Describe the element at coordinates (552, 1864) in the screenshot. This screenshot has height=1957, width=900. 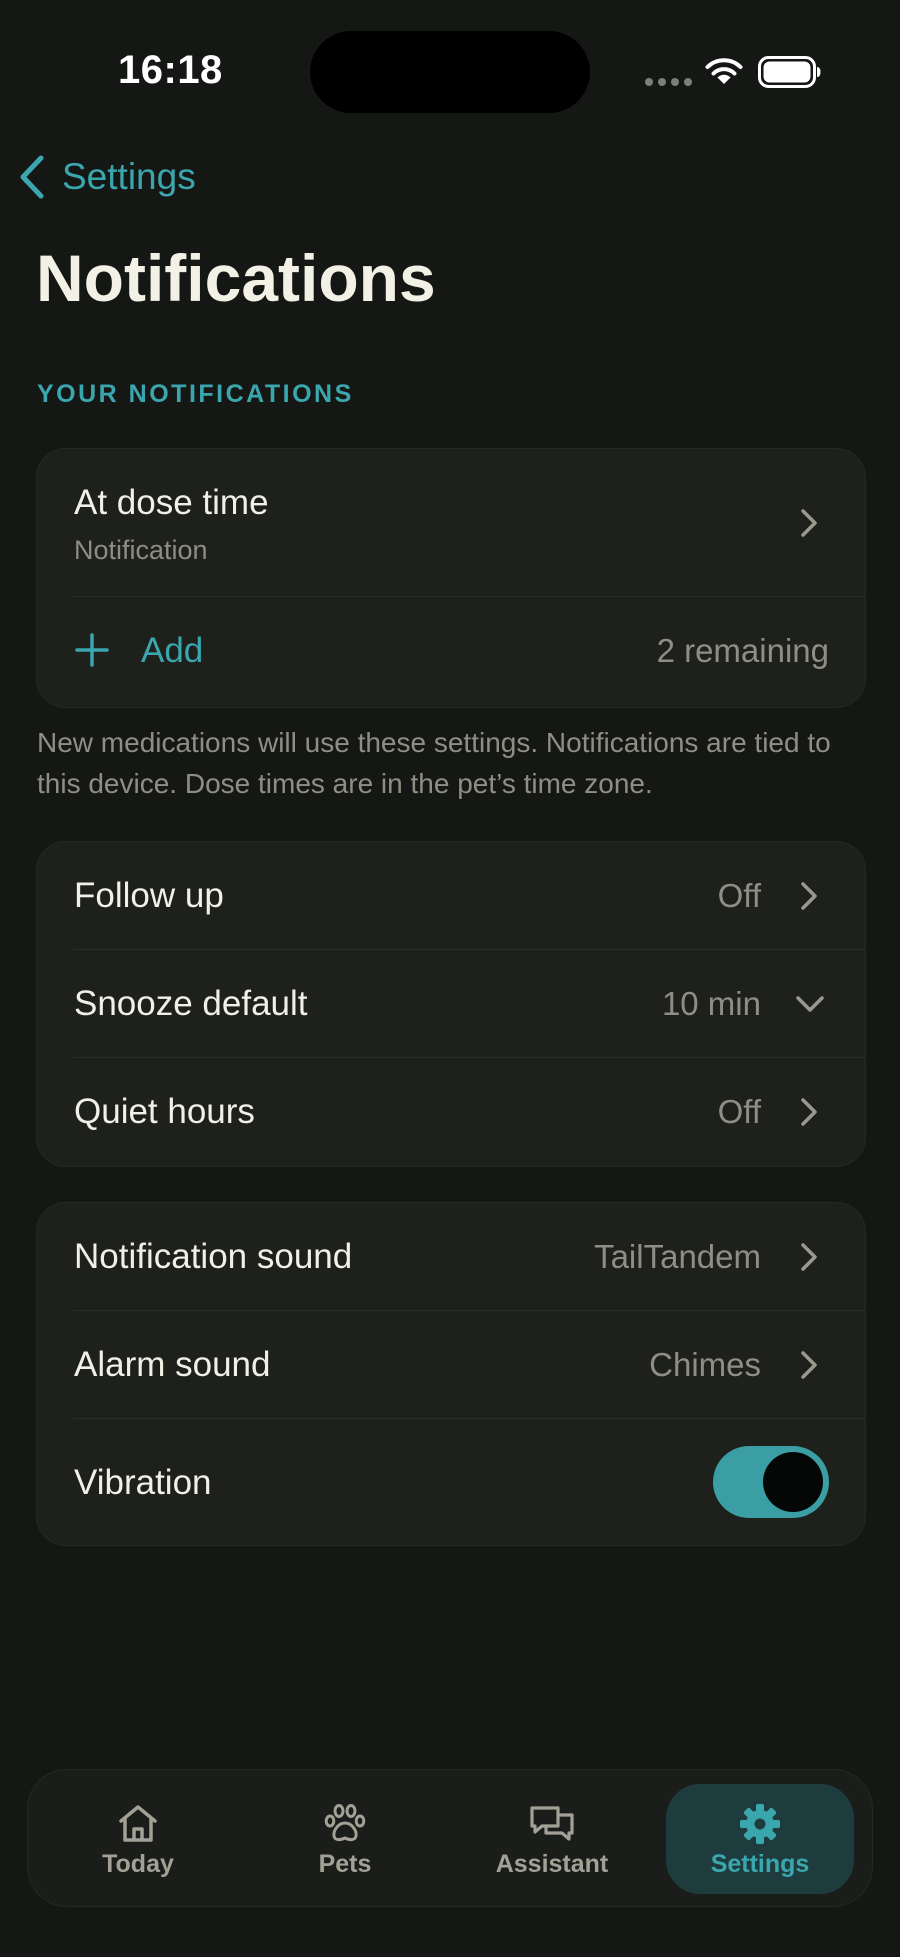
I see `tab-label: Assistant` at that location.